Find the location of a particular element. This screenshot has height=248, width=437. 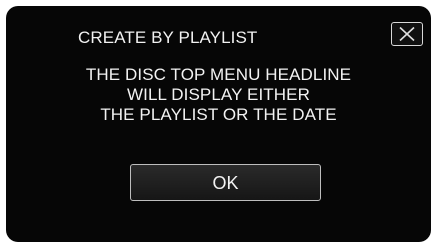

close-button is located at coordinates (407, 34).